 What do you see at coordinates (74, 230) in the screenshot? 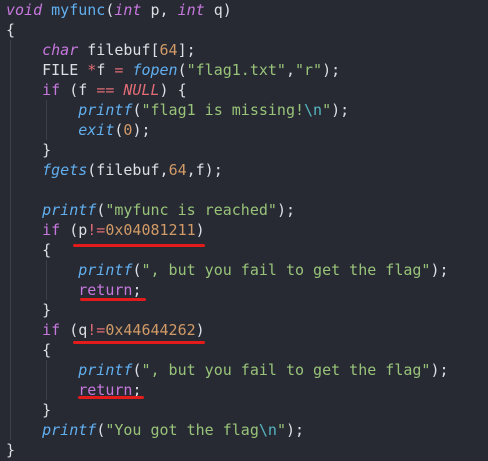
I see `code-token: (p` at bounding box center [74, 230].